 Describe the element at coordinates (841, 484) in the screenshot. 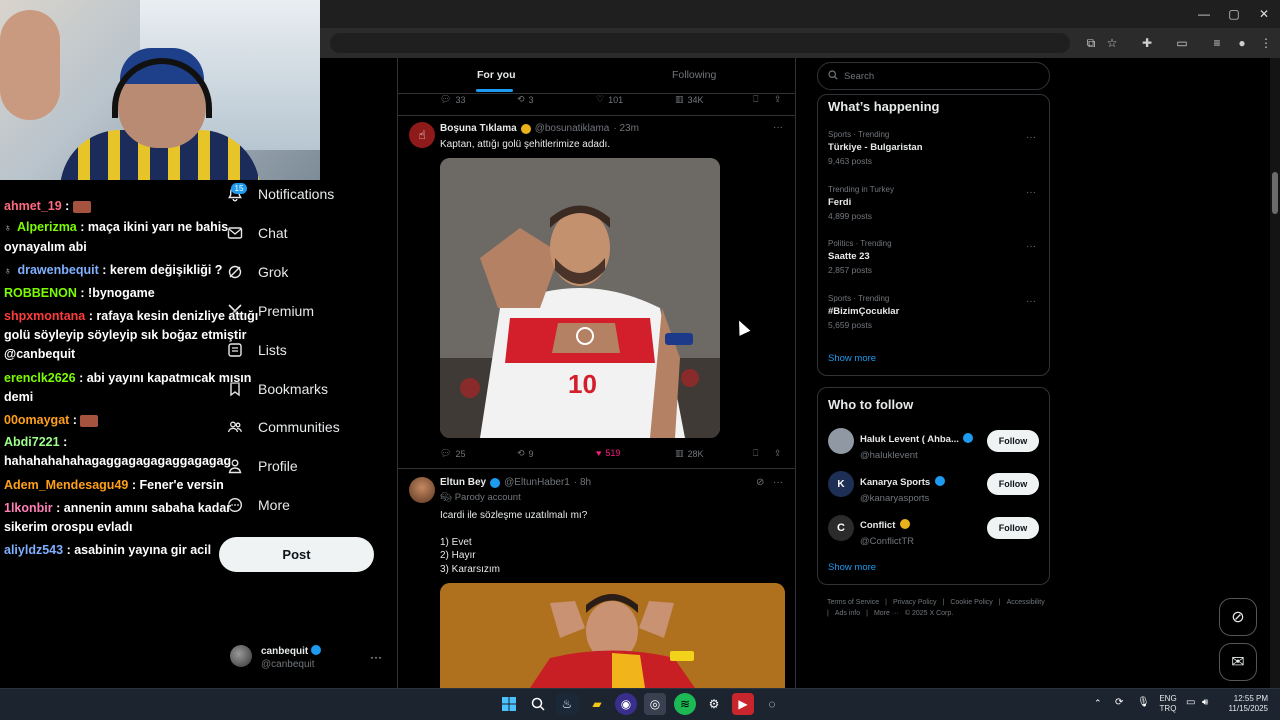

I see `suggestion-avatar: K` at that location.